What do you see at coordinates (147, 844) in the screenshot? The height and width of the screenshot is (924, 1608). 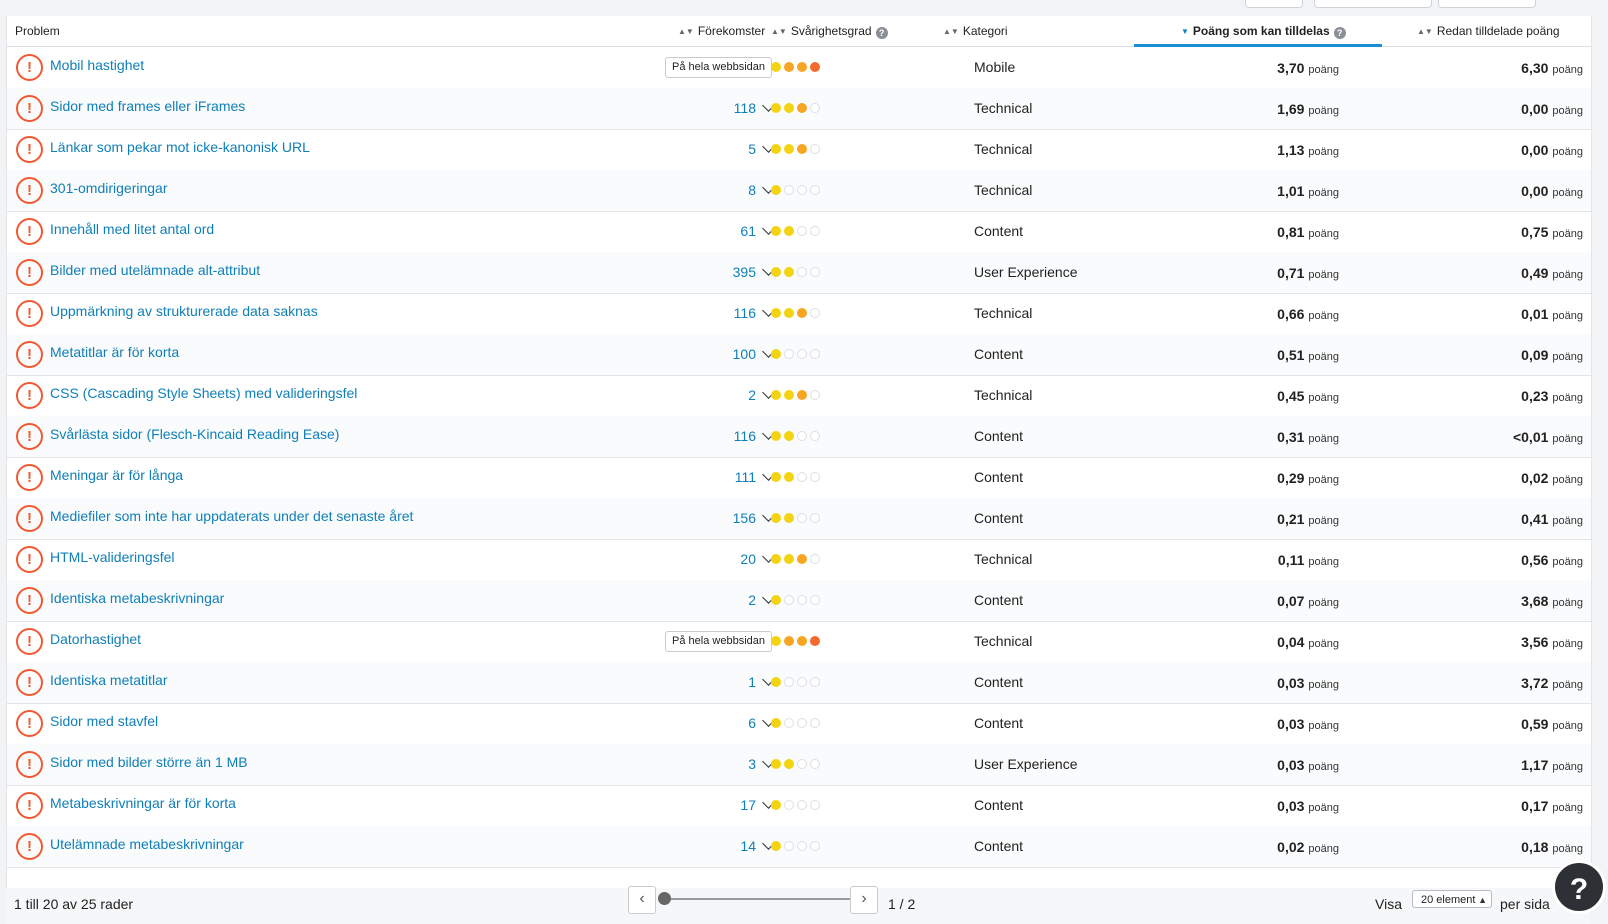 I see `problem-link: Utelämnade metabeskrivningar` at bounding box center [147, 844].